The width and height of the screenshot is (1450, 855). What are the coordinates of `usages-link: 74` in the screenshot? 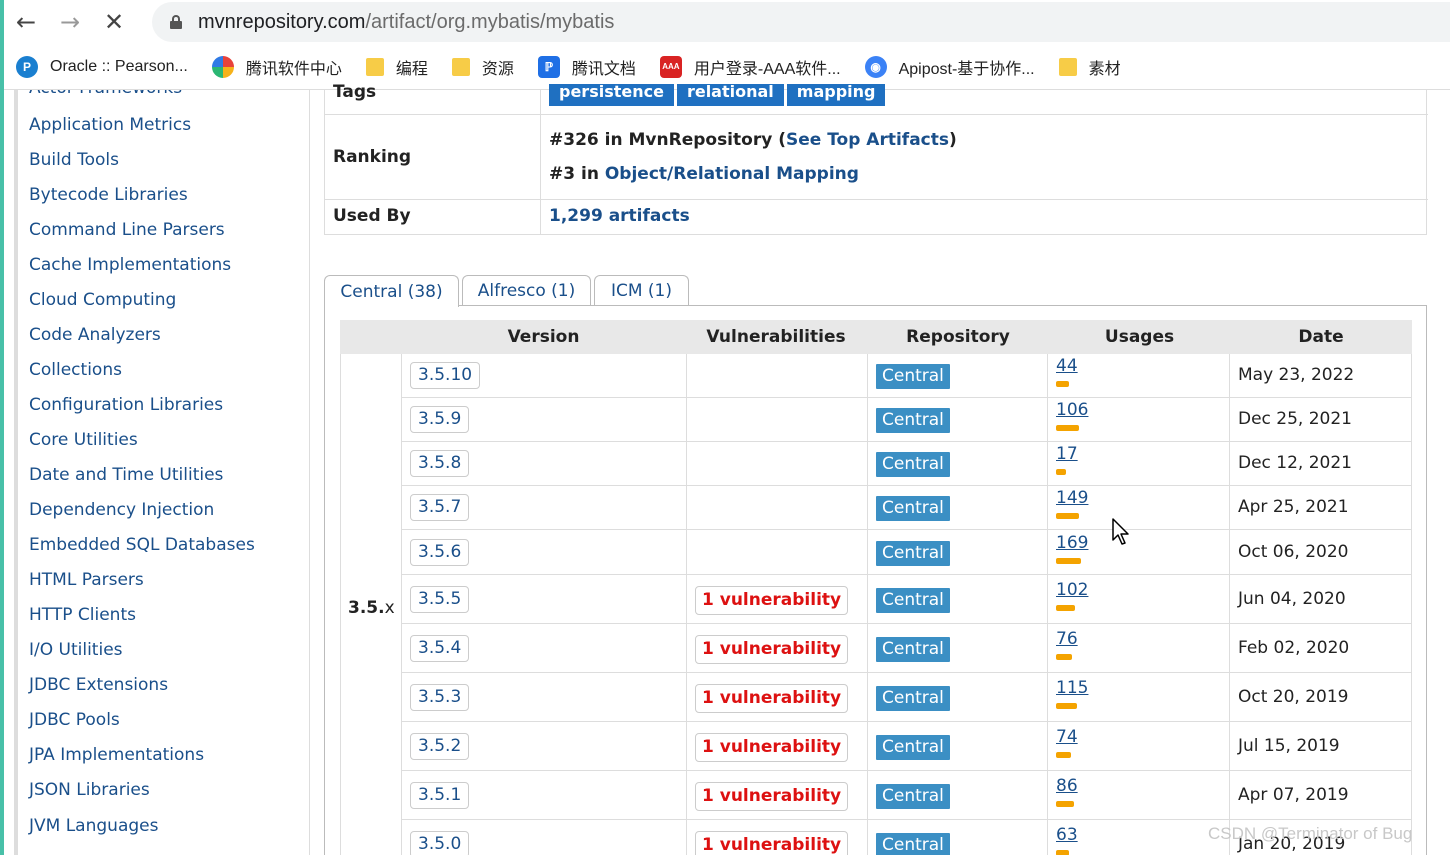 It's located at (1067, 737).